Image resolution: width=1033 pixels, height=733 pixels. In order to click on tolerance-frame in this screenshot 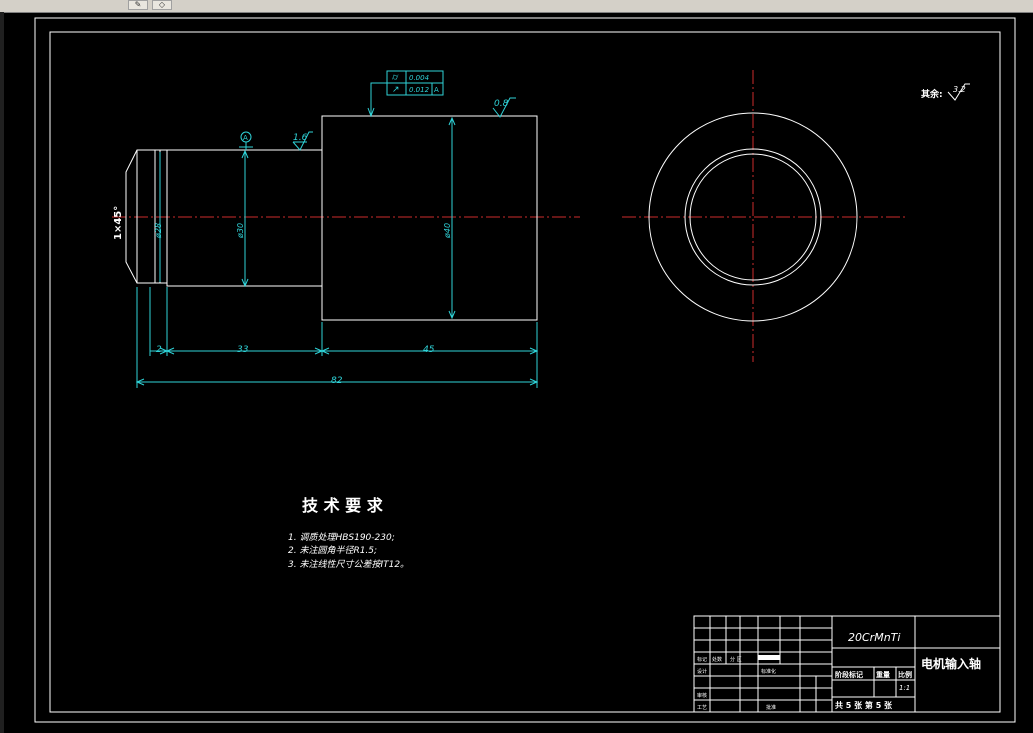, I will do `click(405, 94)`.